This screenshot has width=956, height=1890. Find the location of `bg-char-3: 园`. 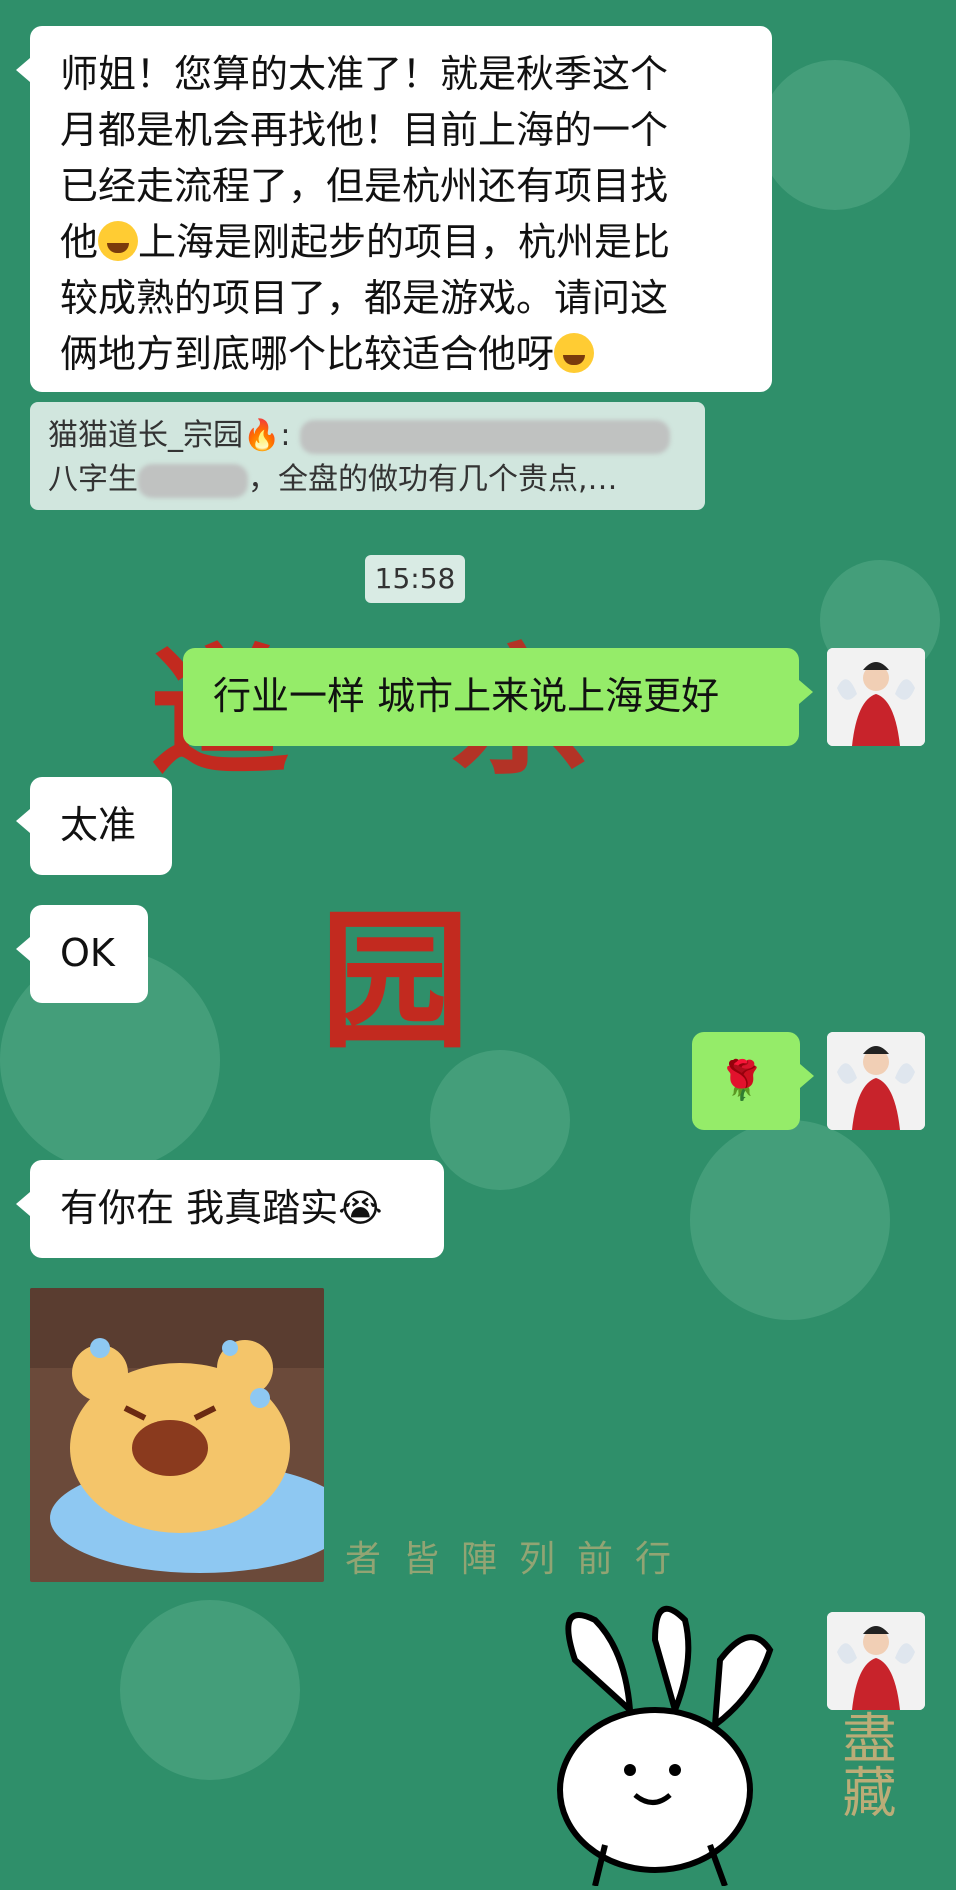

bg-char-3: 园 is located at coordinates (395, 981).